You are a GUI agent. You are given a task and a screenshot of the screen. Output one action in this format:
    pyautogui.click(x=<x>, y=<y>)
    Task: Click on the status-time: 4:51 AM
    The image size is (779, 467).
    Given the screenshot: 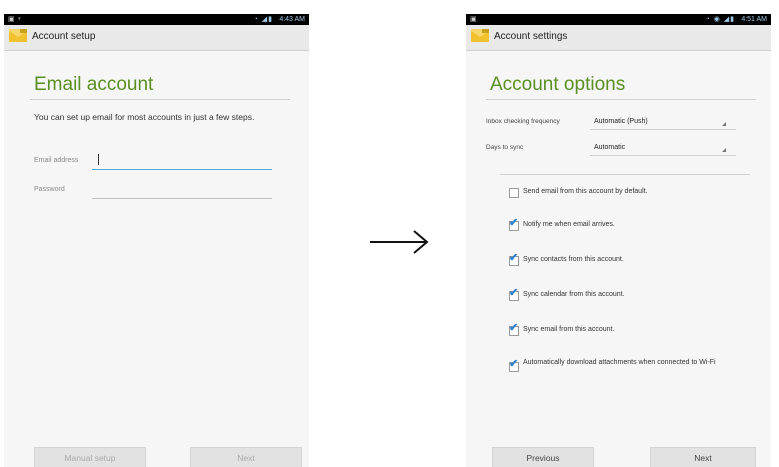 What is the action you would take?
    pyautogui.click(x=754, y=19)
    